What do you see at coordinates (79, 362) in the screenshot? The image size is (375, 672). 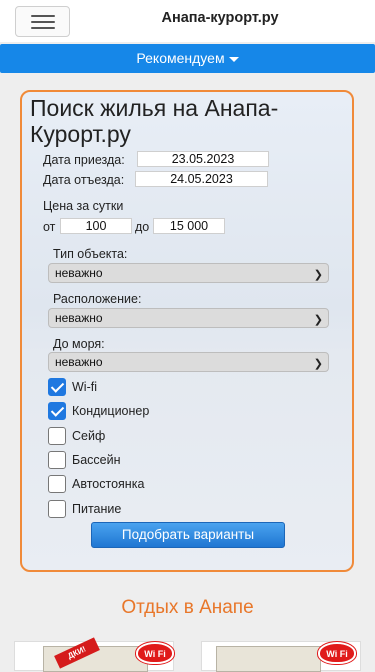 I see `sea-select-value: неважно` at bounding box center [79, 362].